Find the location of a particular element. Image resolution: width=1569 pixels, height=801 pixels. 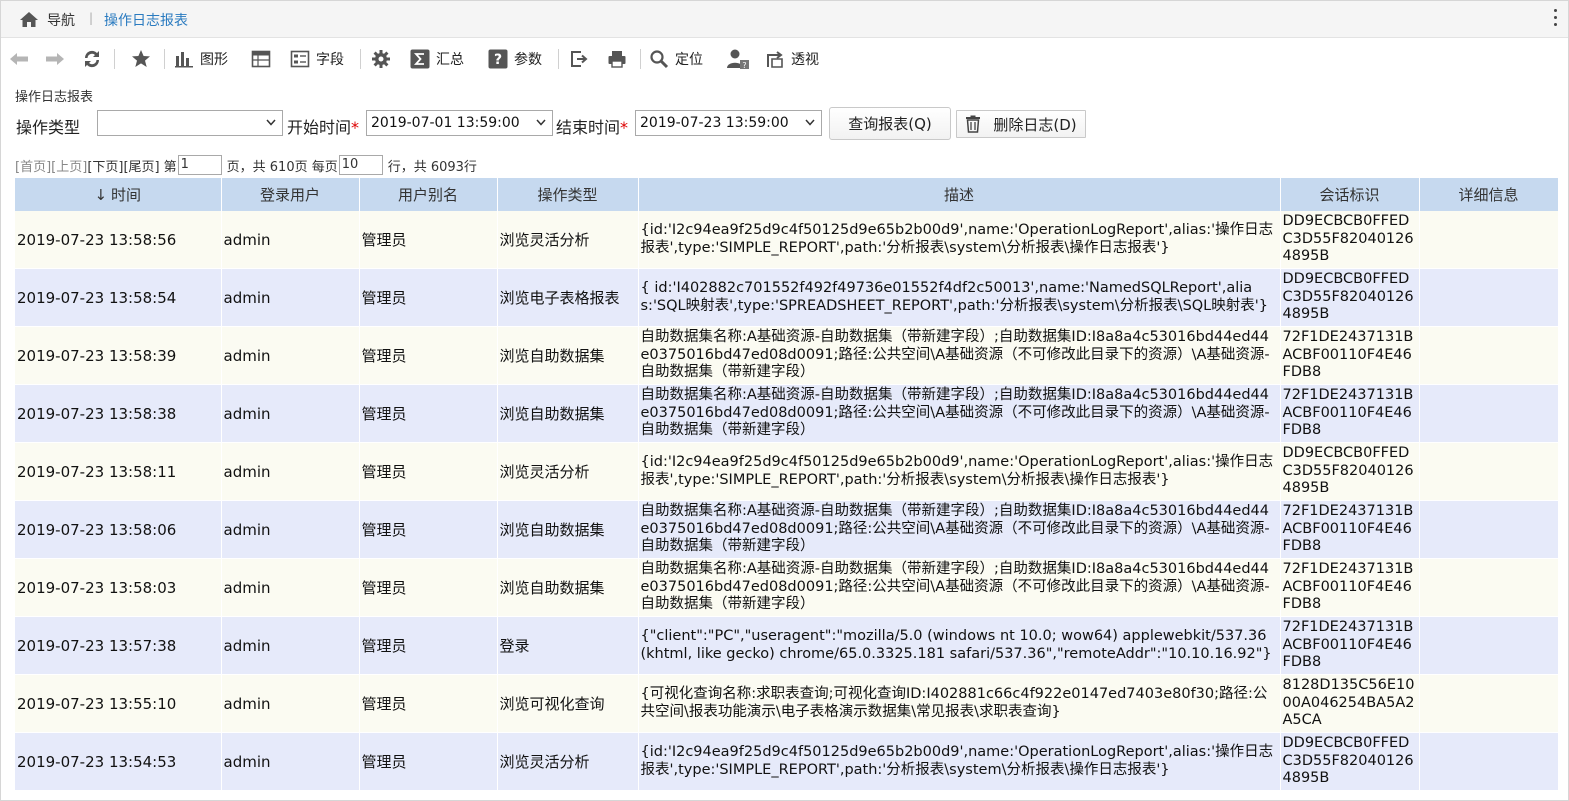

end-time-select: 2019-07-23 13:59:00 is located at coordinates (728, 123).